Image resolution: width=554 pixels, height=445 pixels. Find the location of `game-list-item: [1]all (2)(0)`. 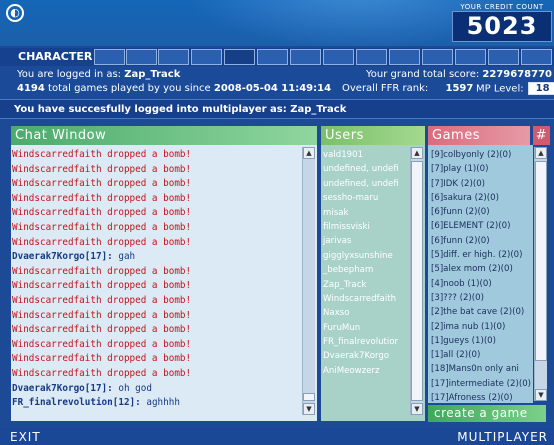

game-list-item: [1]all (2)(0) is located at coordinates (480, 355).